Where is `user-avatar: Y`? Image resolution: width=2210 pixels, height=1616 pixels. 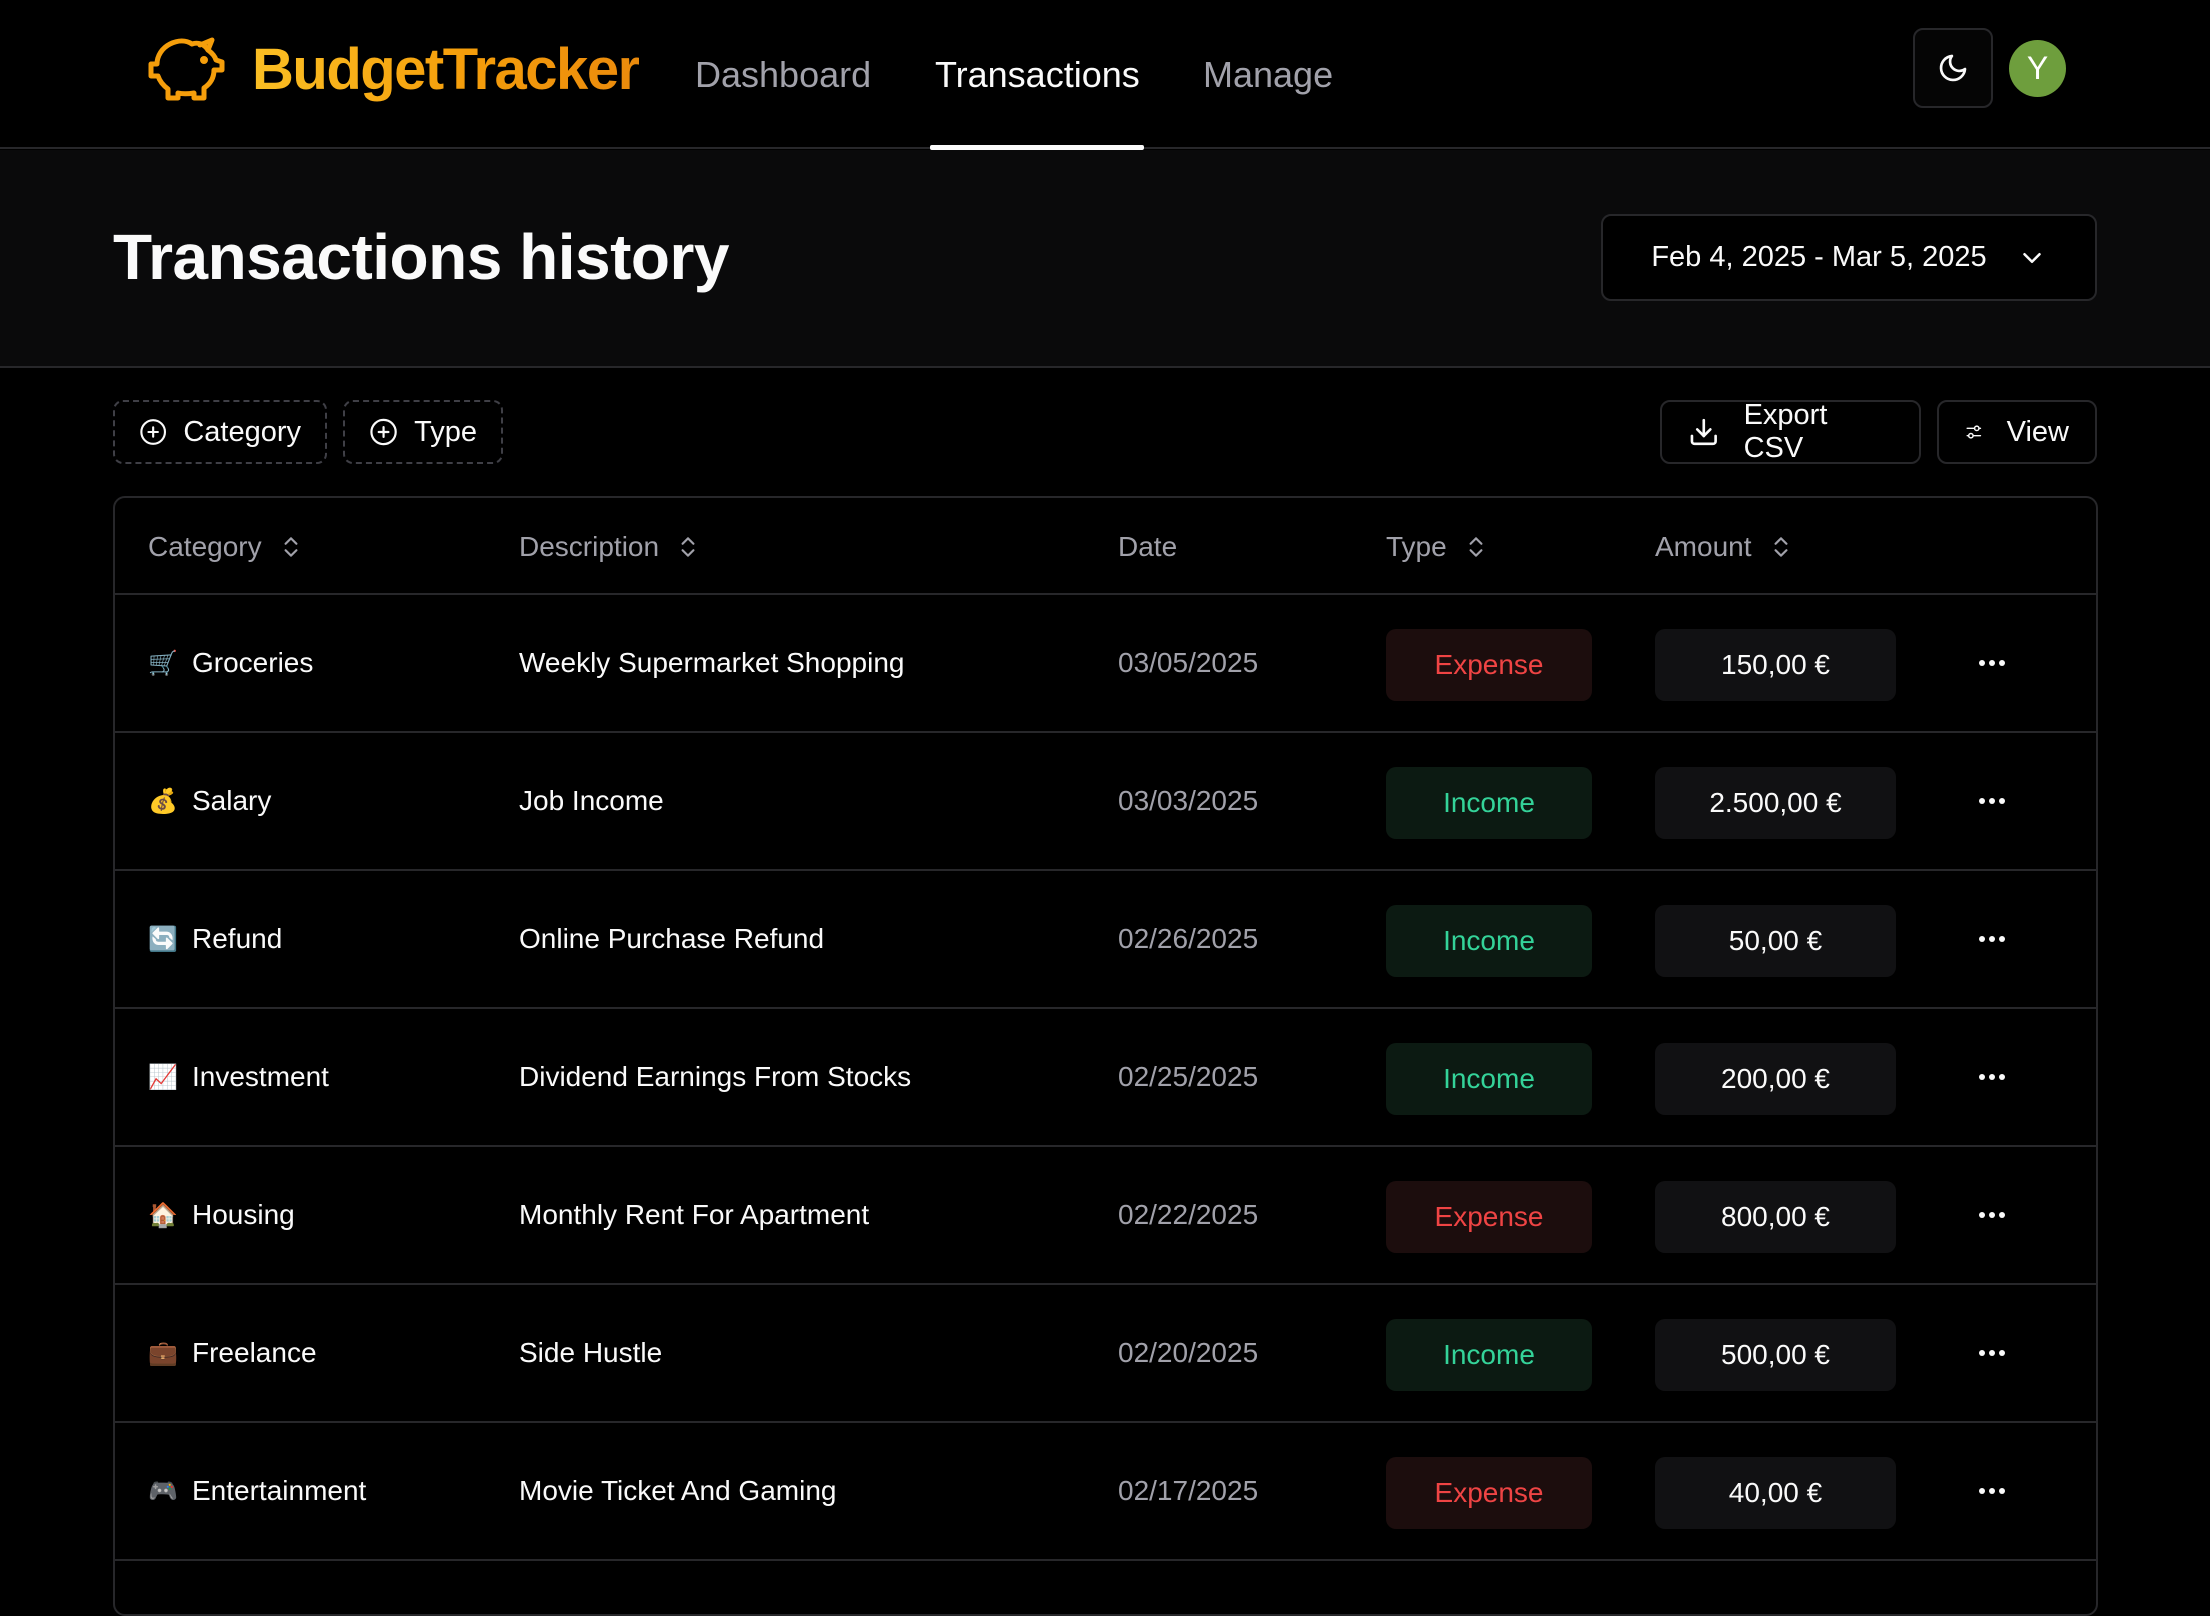 user-avatar: Y is located at coordinates (2037, 68).